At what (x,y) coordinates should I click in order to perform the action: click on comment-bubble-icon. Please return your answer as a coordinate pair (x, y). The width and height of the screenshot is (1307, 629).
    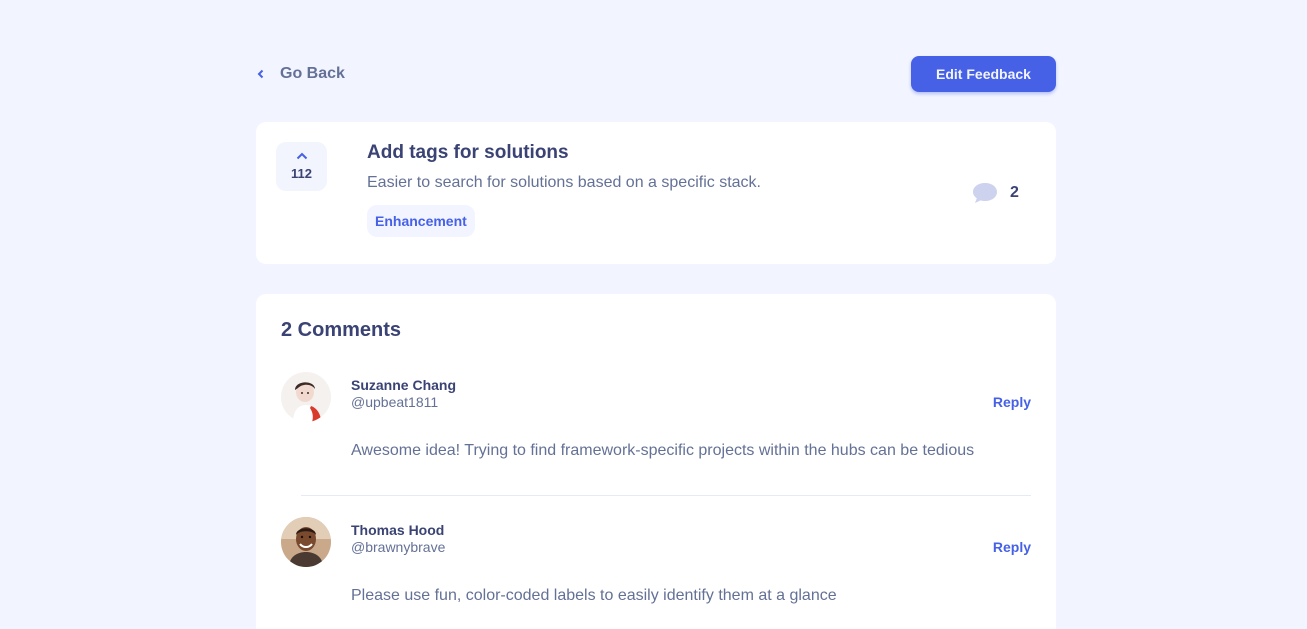
    Looking at the image, I should click on (985, 193).